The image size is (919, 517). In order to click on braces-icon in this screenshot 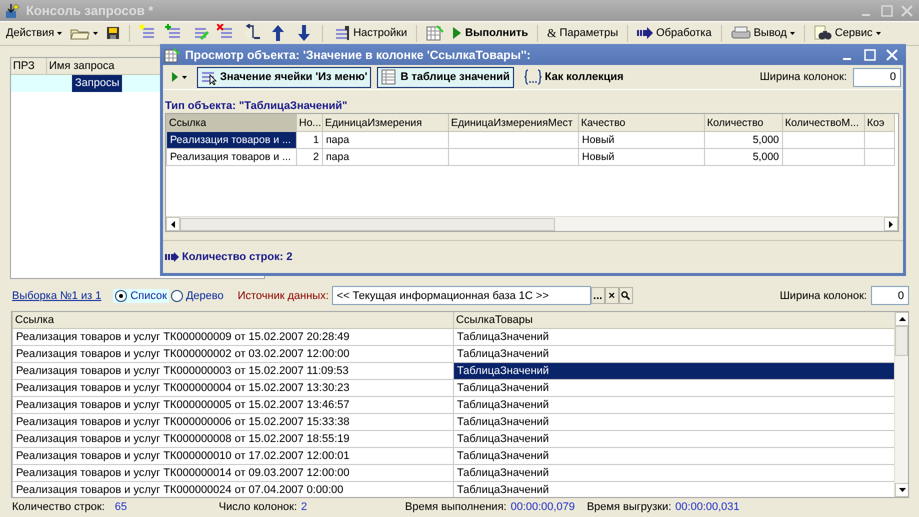, I will do `click(533, 77)`.